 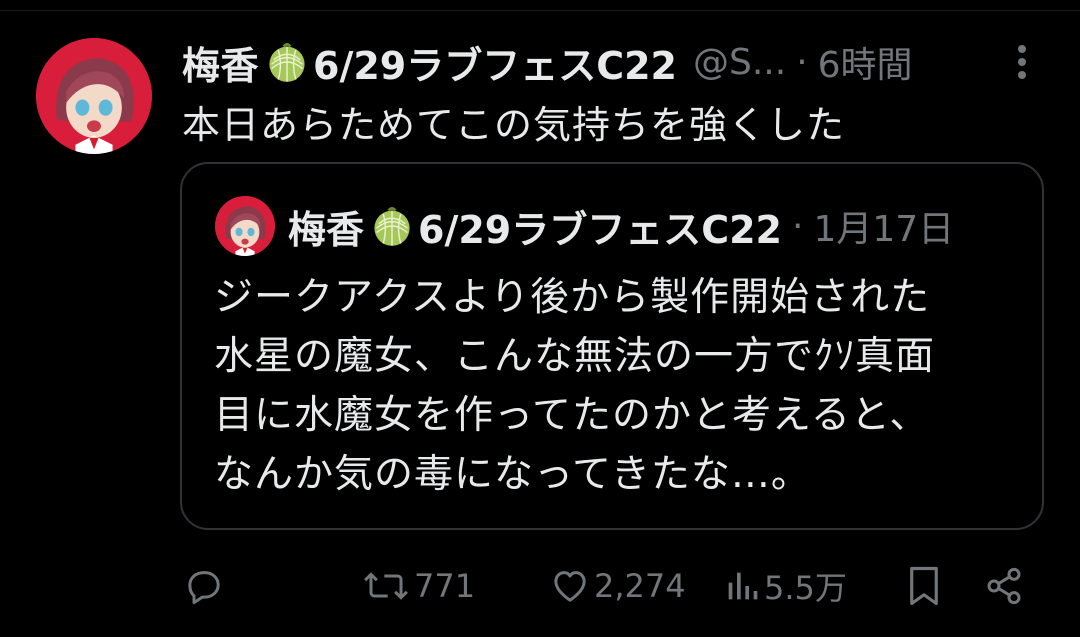 I want to click on reply-button, so click(x=204, y=586).